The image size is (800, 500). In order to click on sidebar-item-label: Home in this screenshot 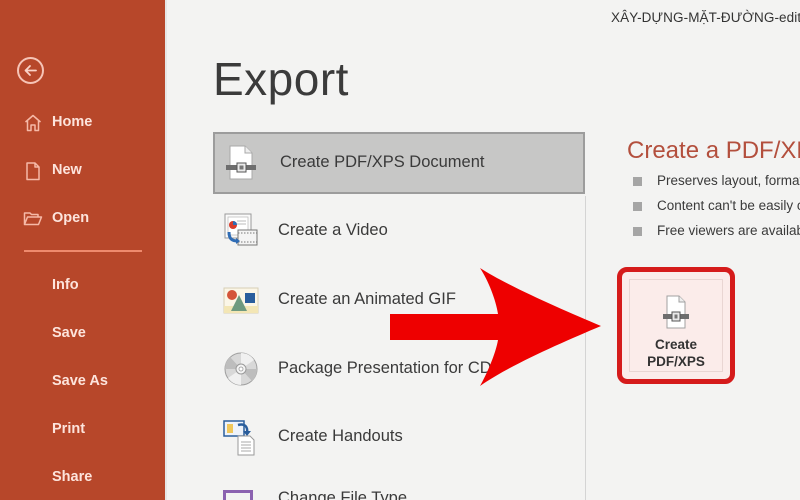, I will do `click(72, 122)`.